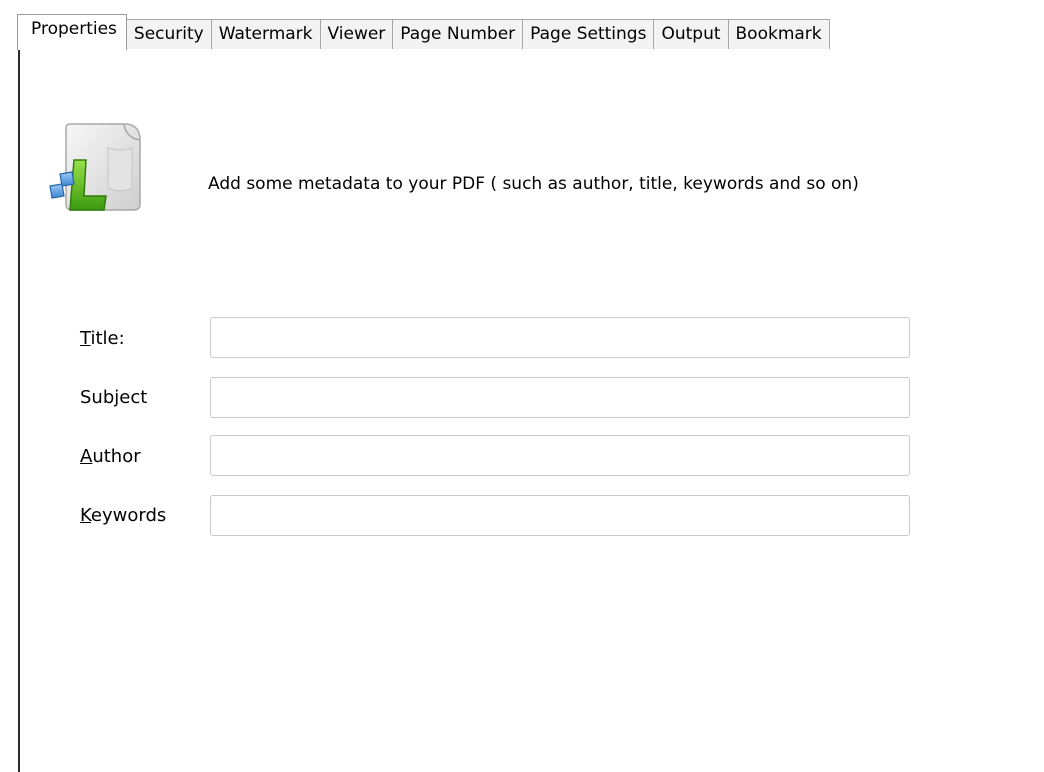 The image size is (1044, 772). Describe the element at coordinates (168, 34) in the screenshot. I see `tab-security: Security` at that location.